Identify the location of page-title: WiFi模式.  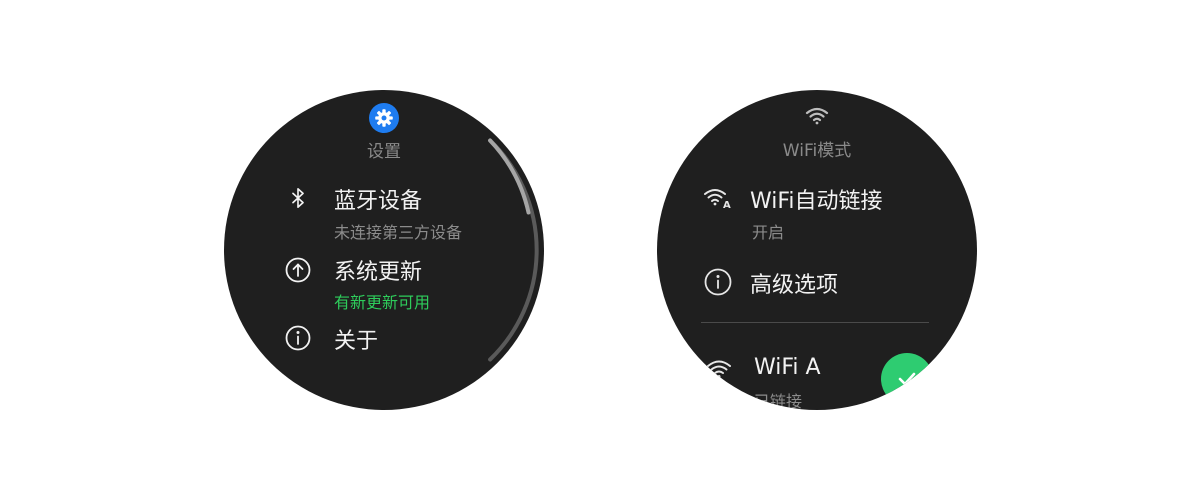
(817, 151).